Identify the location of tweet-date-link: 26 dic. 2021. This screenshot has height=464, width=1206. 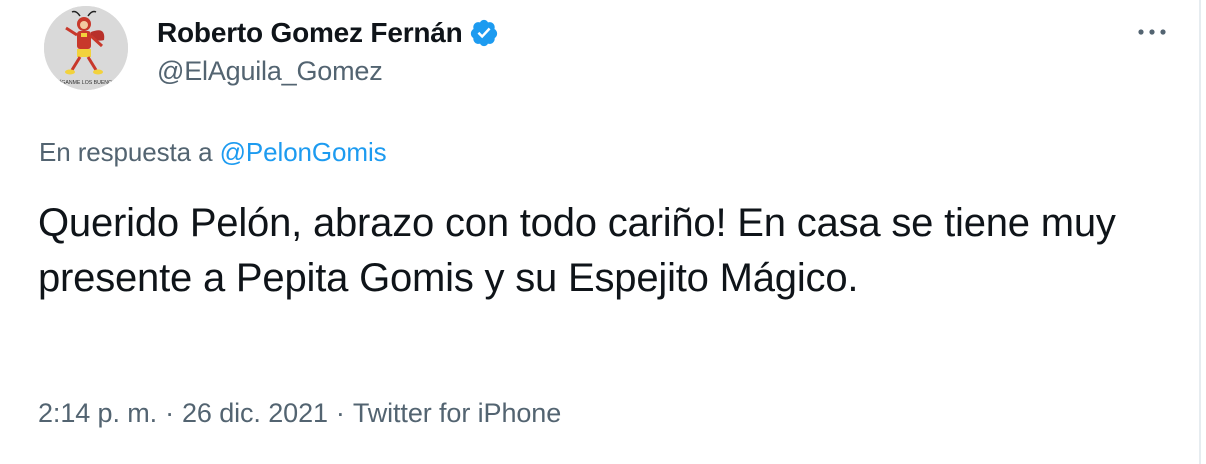
(255, 413).